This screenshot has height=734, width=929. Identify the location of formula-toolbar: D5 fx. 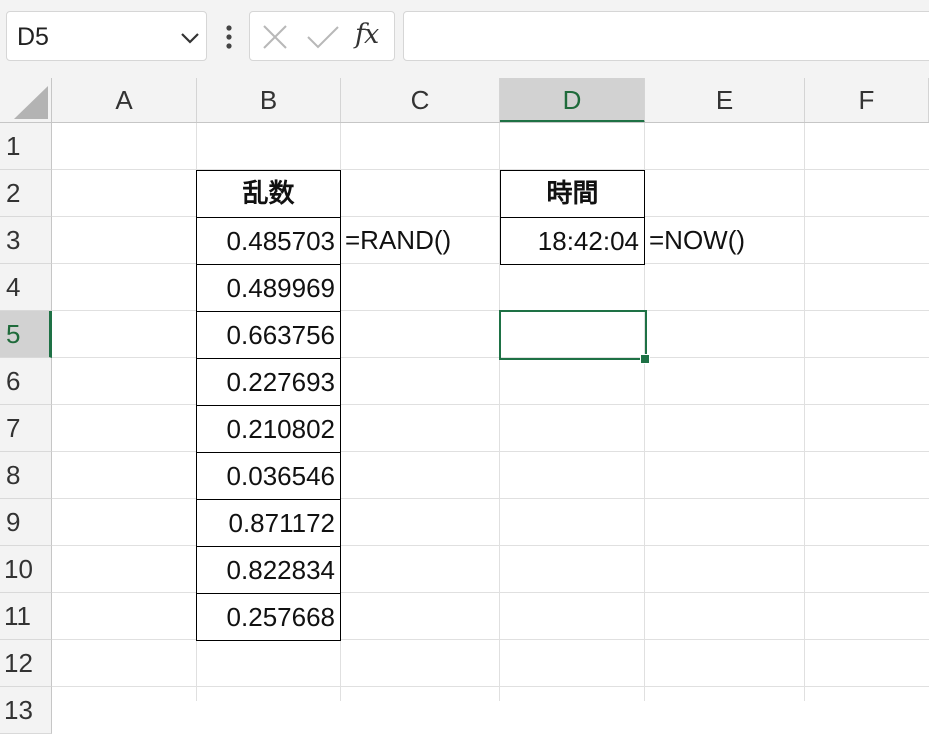
(464, 39).